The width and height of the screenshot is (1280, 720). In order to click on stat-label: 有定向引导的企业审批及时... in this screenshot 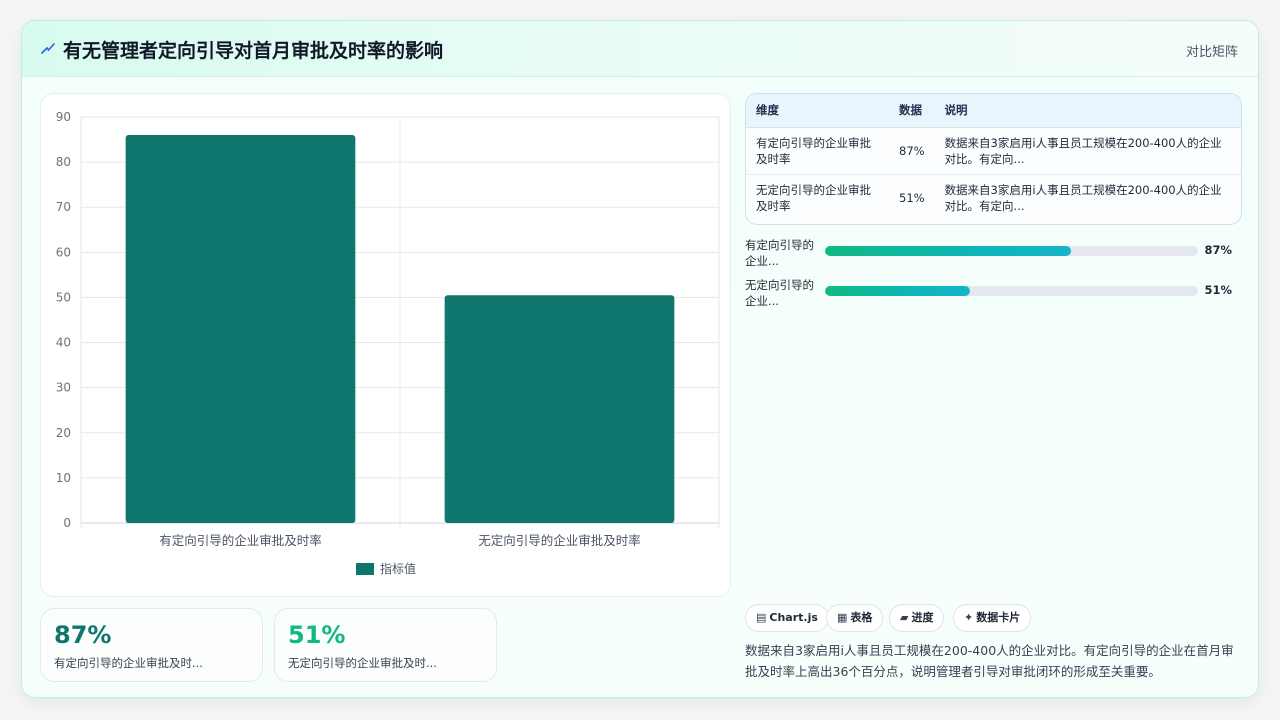, I will do `click(128, 663)`.